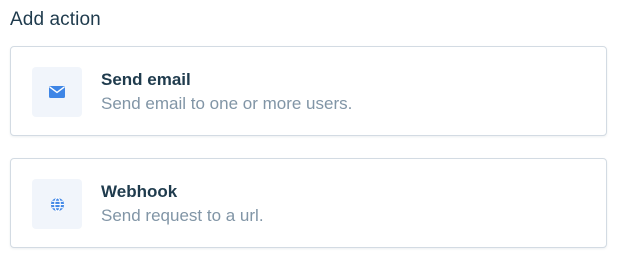 The image size is (622, 266). I want to click on action-title: Webhook, so click(139, 191).